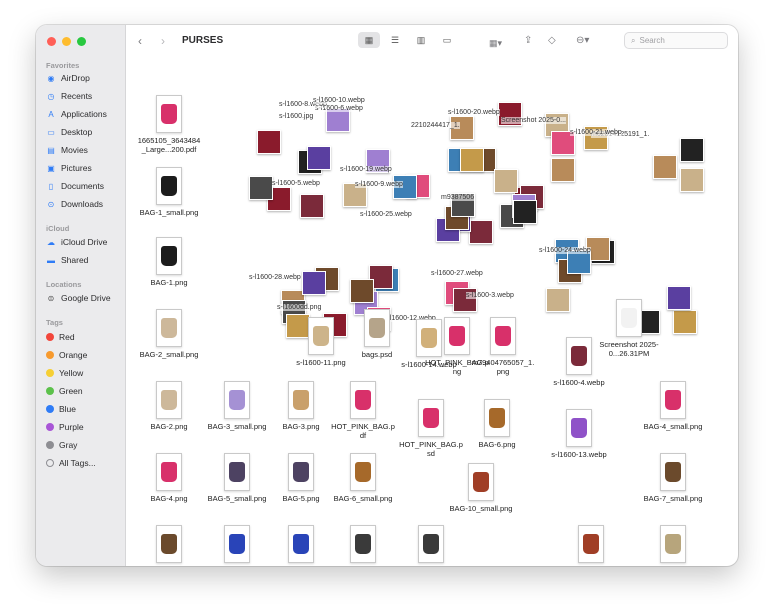 The width and height of the screenshot is (774, 614). I want to click on sidebar-item-applications: A Applications, so click(76, 114).